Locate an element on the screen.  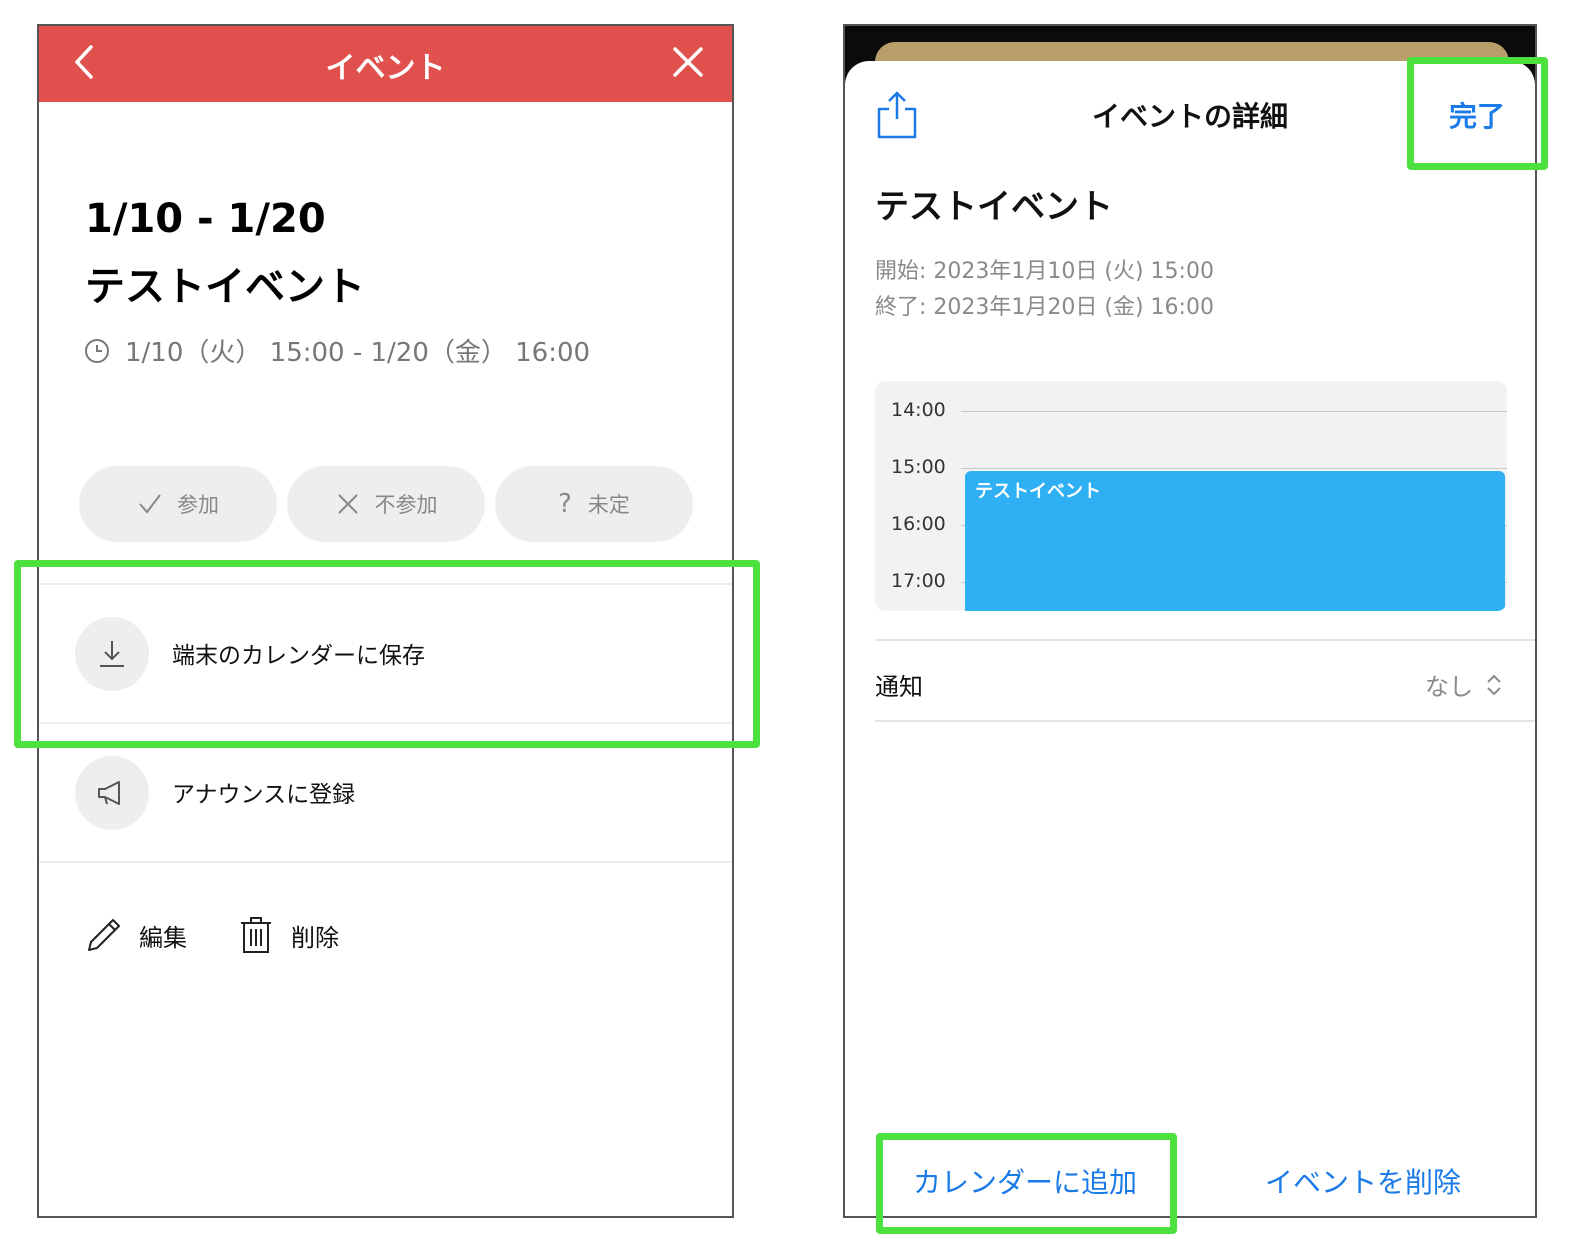
close-icon is located at coordinates (688, 62).